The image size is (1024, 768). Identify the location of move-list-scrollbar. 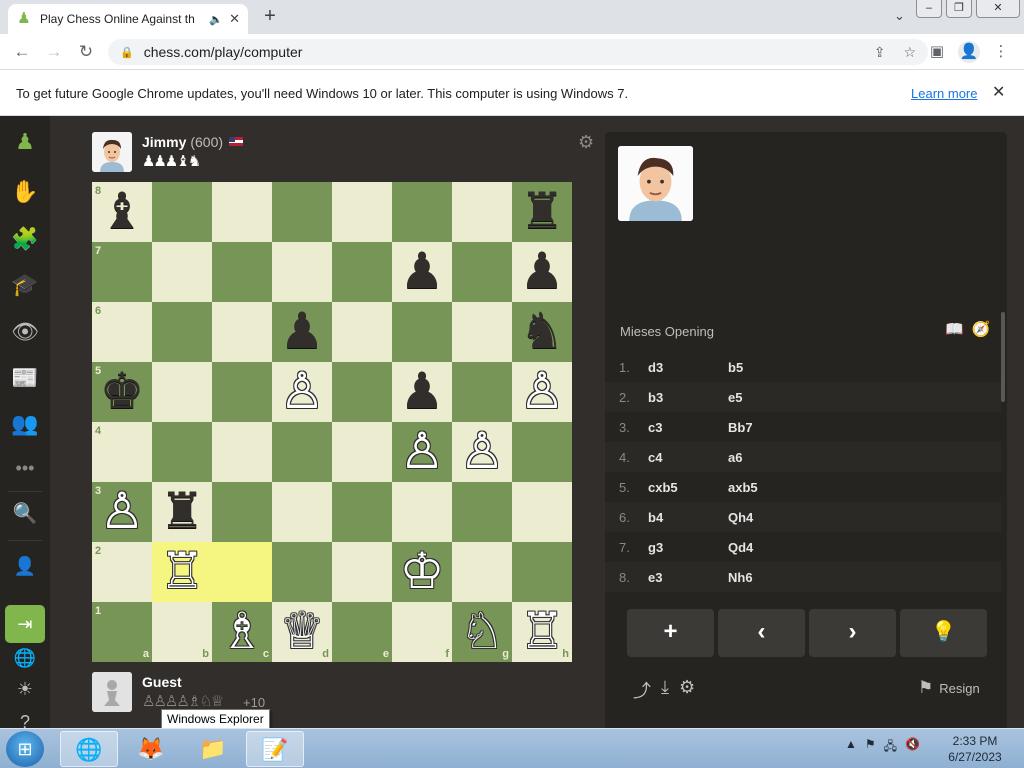
(1003, 357).